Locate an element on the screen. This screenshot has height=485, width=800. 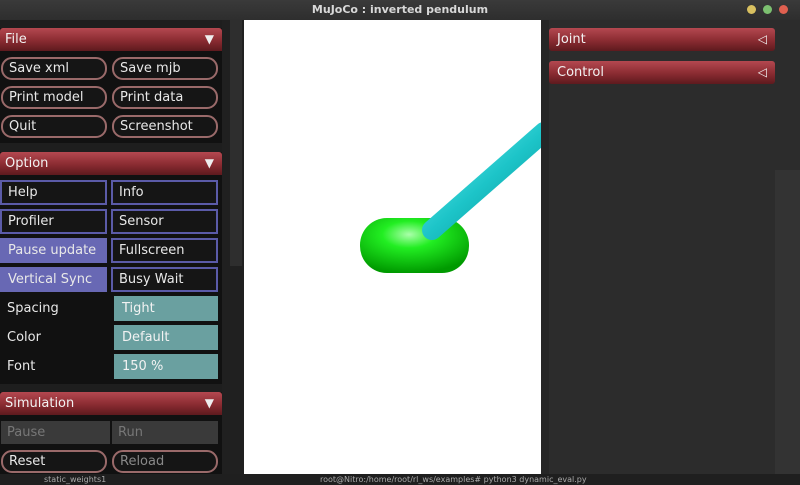
panel-gap is located at coordinates (233, 247).